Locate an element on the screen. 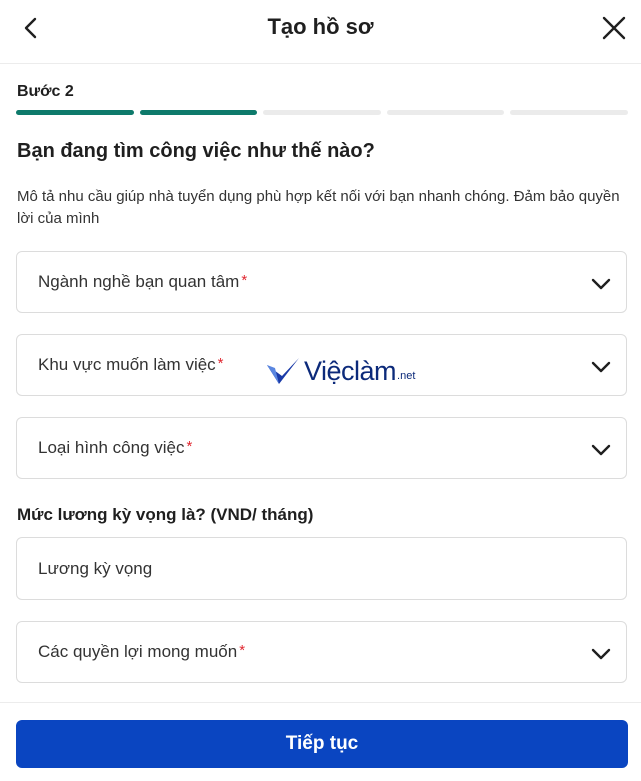 This screenshot has height=781, width=641. job-type-select: Loại hình công việc * is located at coordinates (321, 448).